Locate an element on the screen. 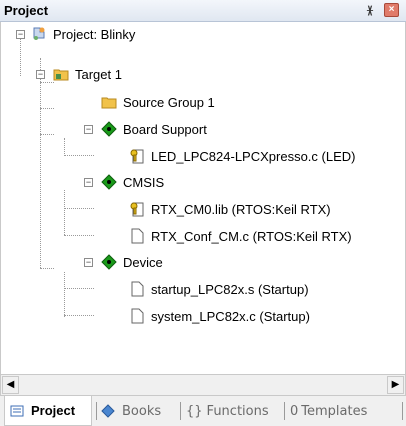 This screenshot has width=406, height=426. tree-node-label: CMSIS is located at coordinates (144, 182).